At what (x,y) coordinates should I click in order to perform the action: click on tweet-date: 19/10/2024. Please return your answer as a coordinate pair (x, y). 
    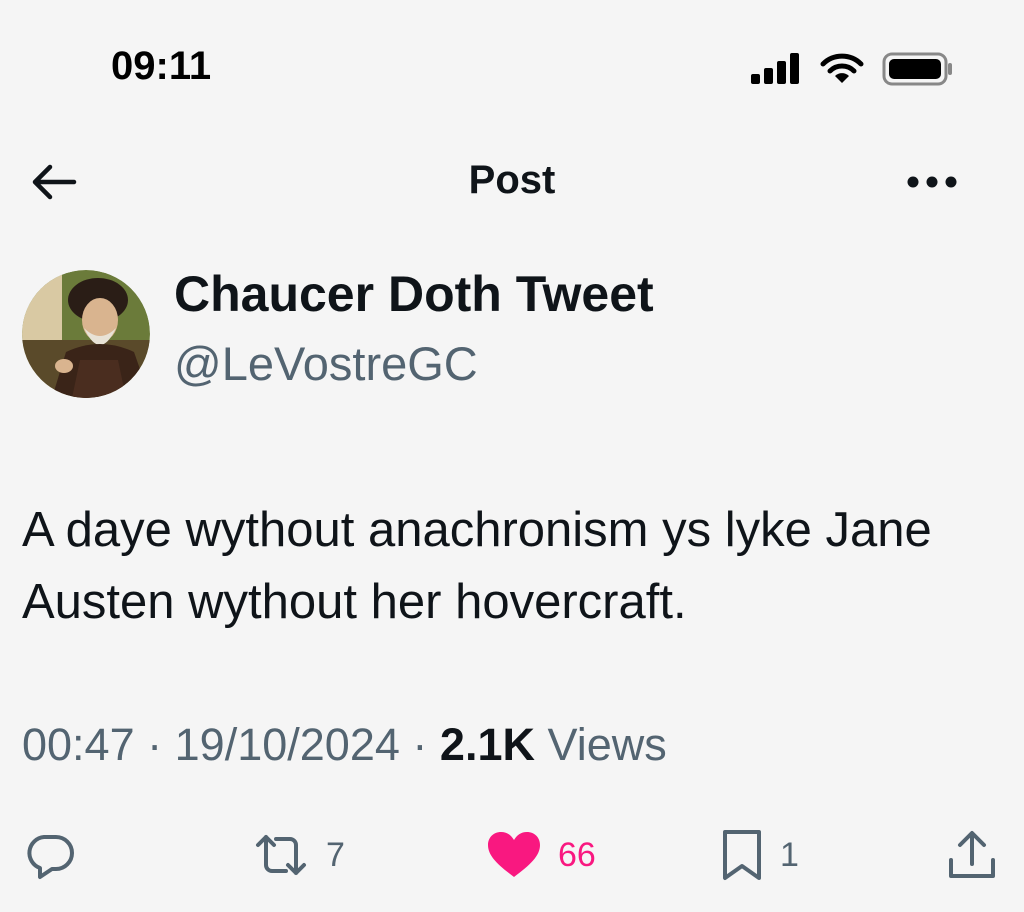
    Looking at the image, I should click on (287, 744).